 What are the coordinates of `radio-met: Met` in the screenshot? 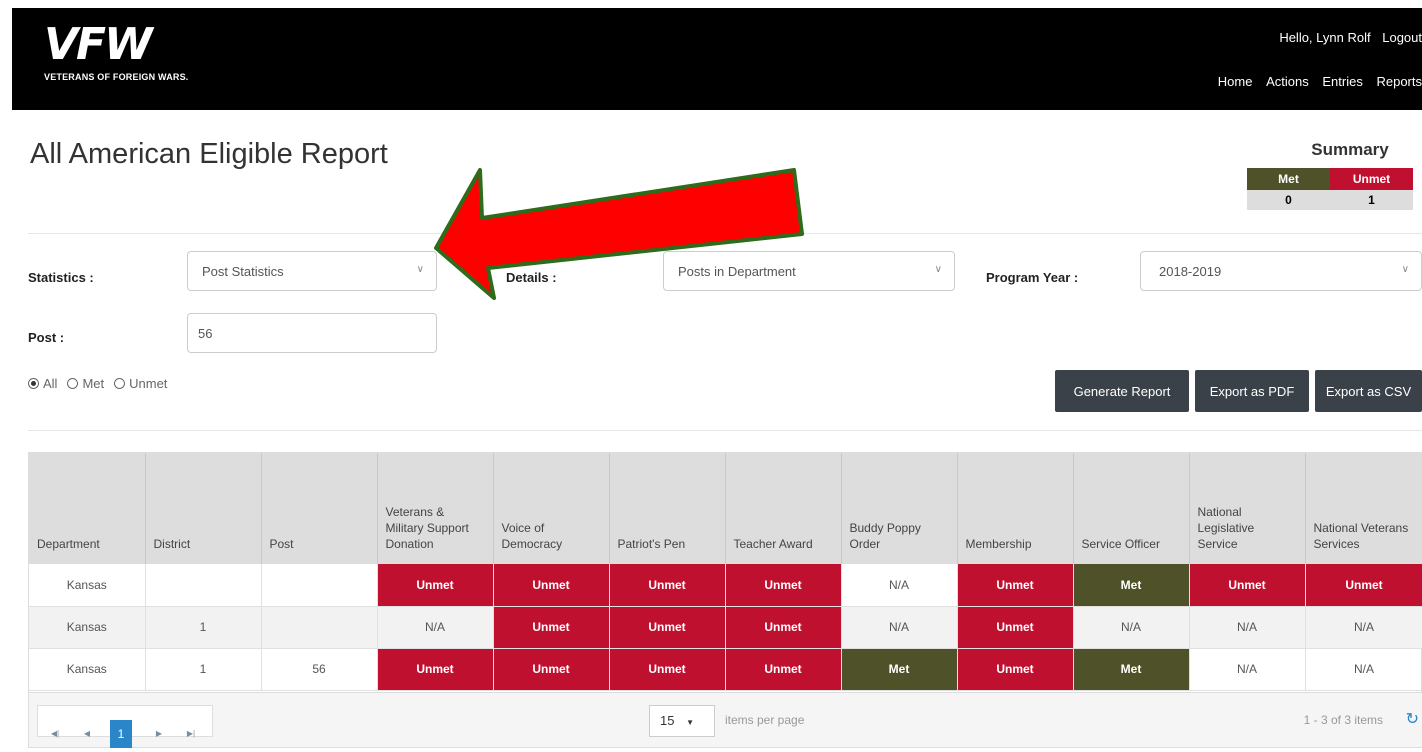 It's located at (85, 383).